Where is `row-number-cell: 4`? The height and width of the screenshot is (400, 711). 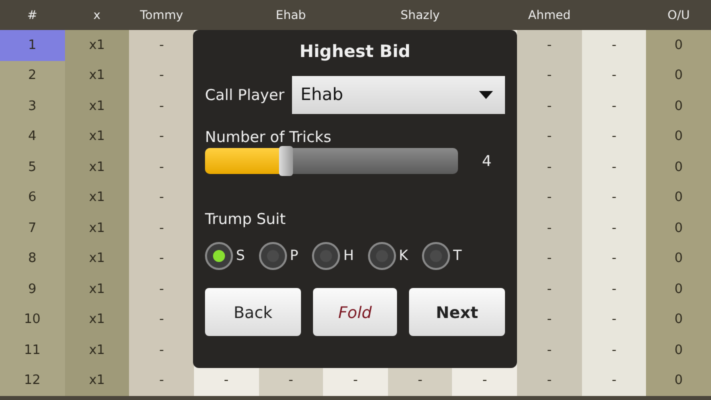 row-number-cell: 4 is located at coordinates (32, 137).